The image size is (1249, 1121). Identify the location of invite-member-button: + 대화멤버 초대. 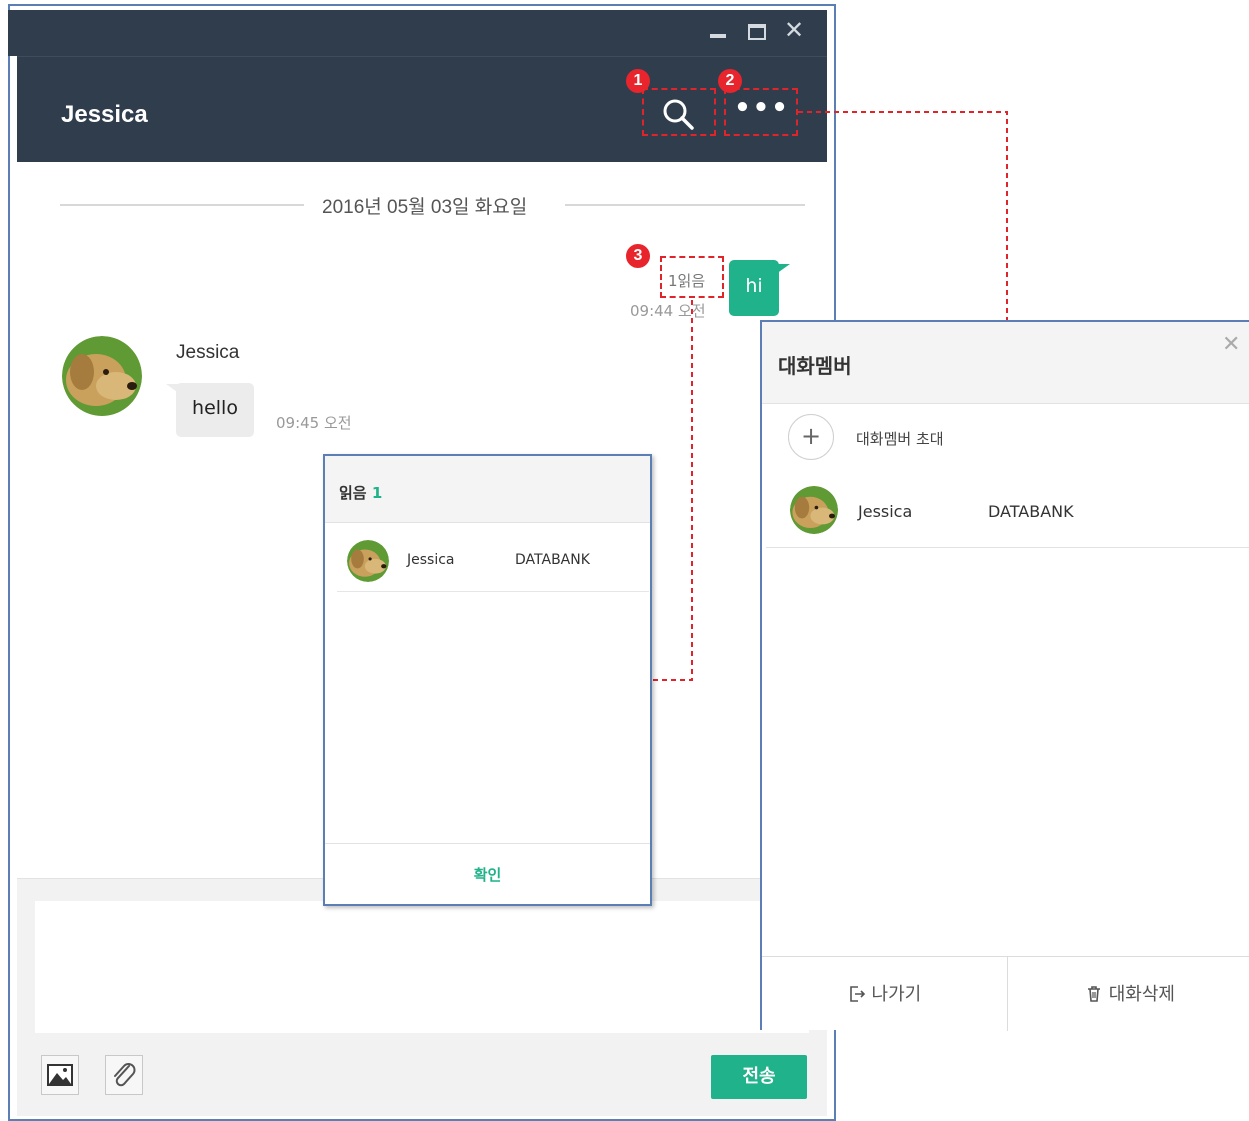
(1005, 436).